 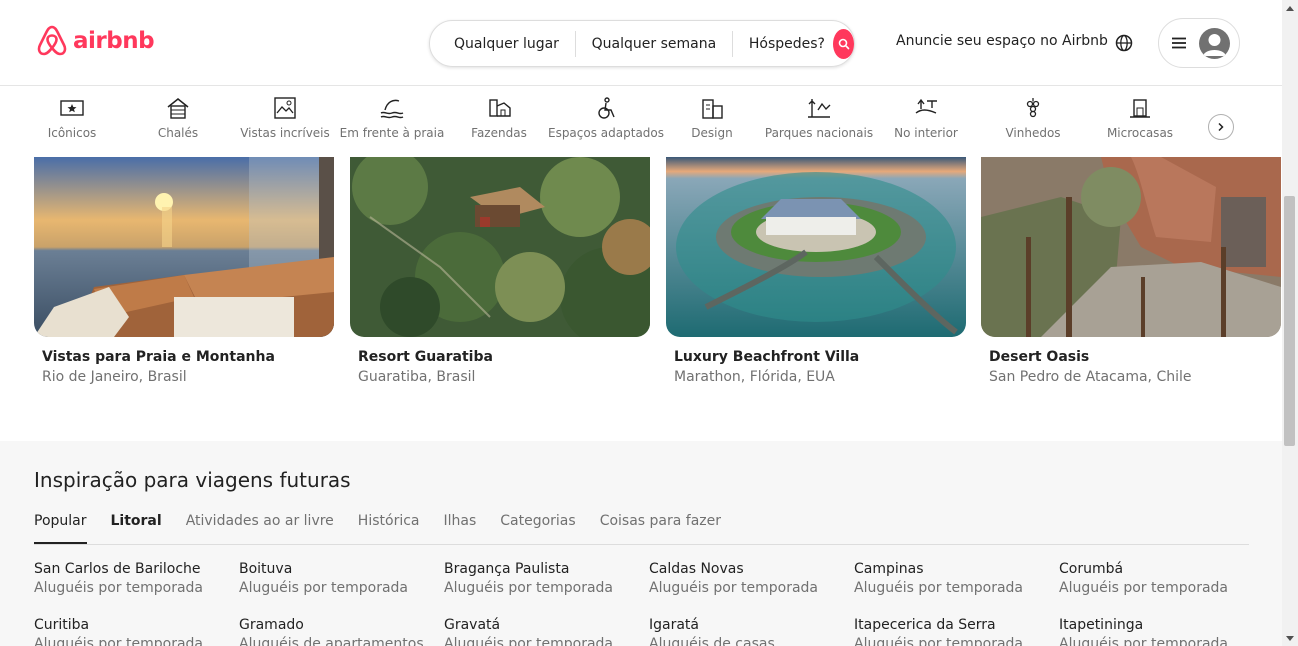 I want to click on category-item: Chalés, so click(x=178, y=118).